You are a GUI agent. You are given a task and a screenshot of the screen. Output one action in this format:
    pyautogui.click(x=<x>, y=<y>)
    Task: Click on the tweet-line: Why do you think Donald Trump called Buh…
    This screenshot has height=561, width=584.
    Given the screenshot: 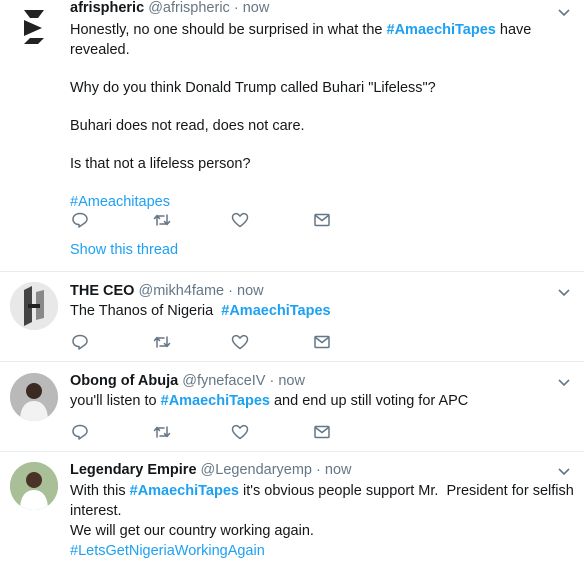 What is the action you would take?
    pyautogui.click(x=253, y=88)
    